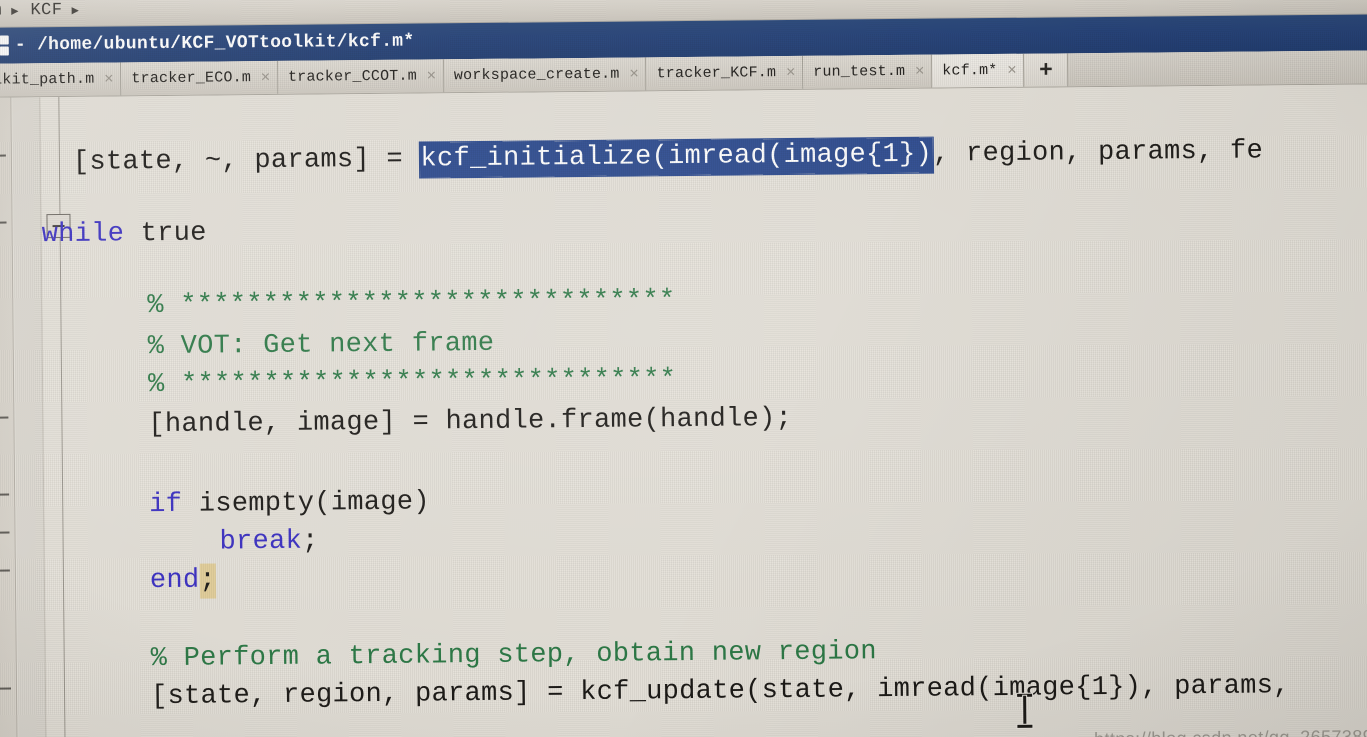 The width and height of the screenshot is (1367, 737). Describe the element at coordinates (191, 78) in the screenshot. I see `tab-label: tracker_ECO.m` at that location.